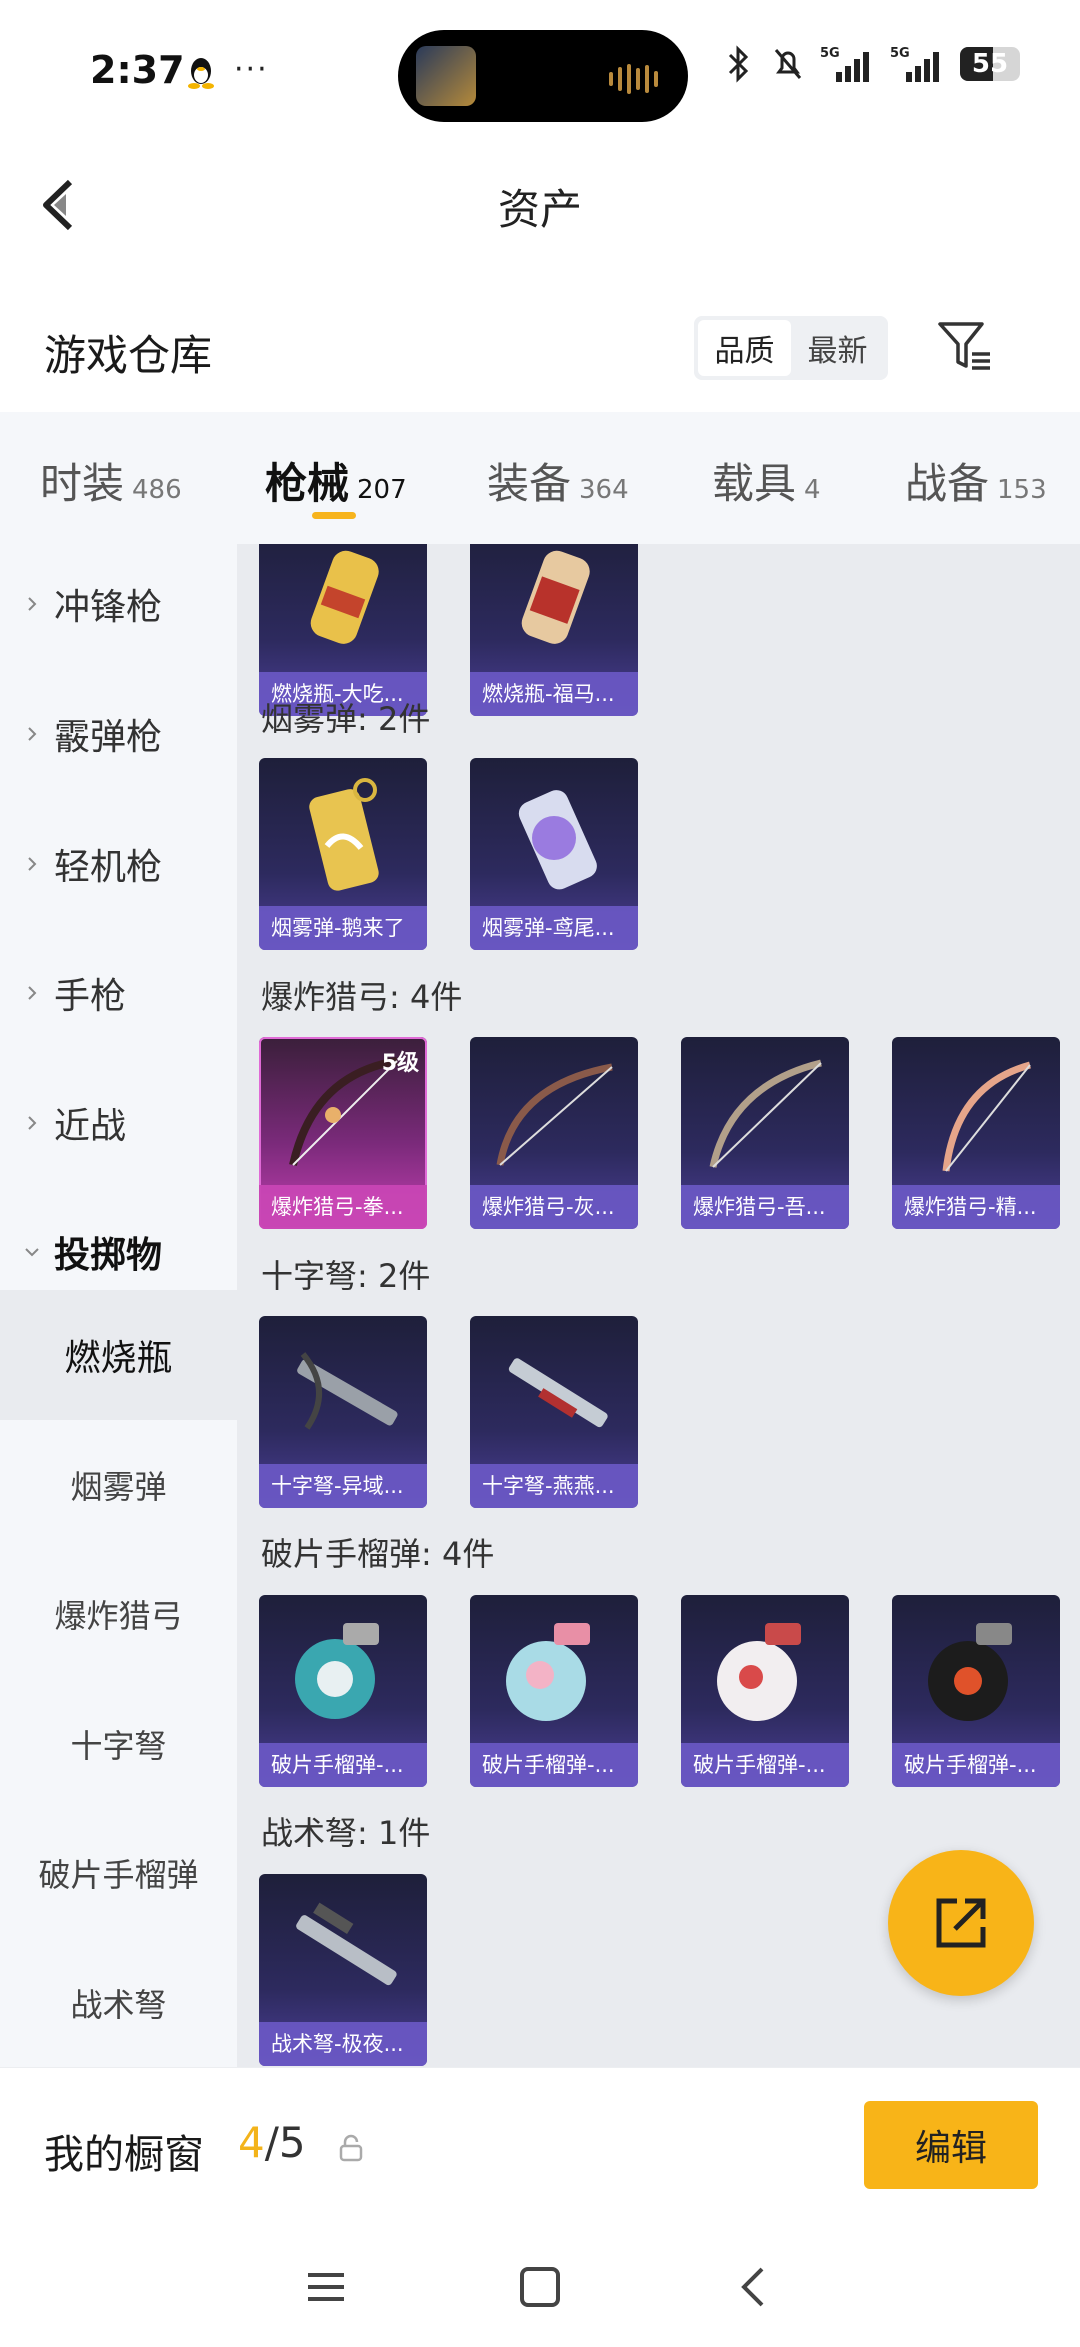 This screenshot has width=1080, height=2347. I want to click on home-square-icon, so click(540, 2287).